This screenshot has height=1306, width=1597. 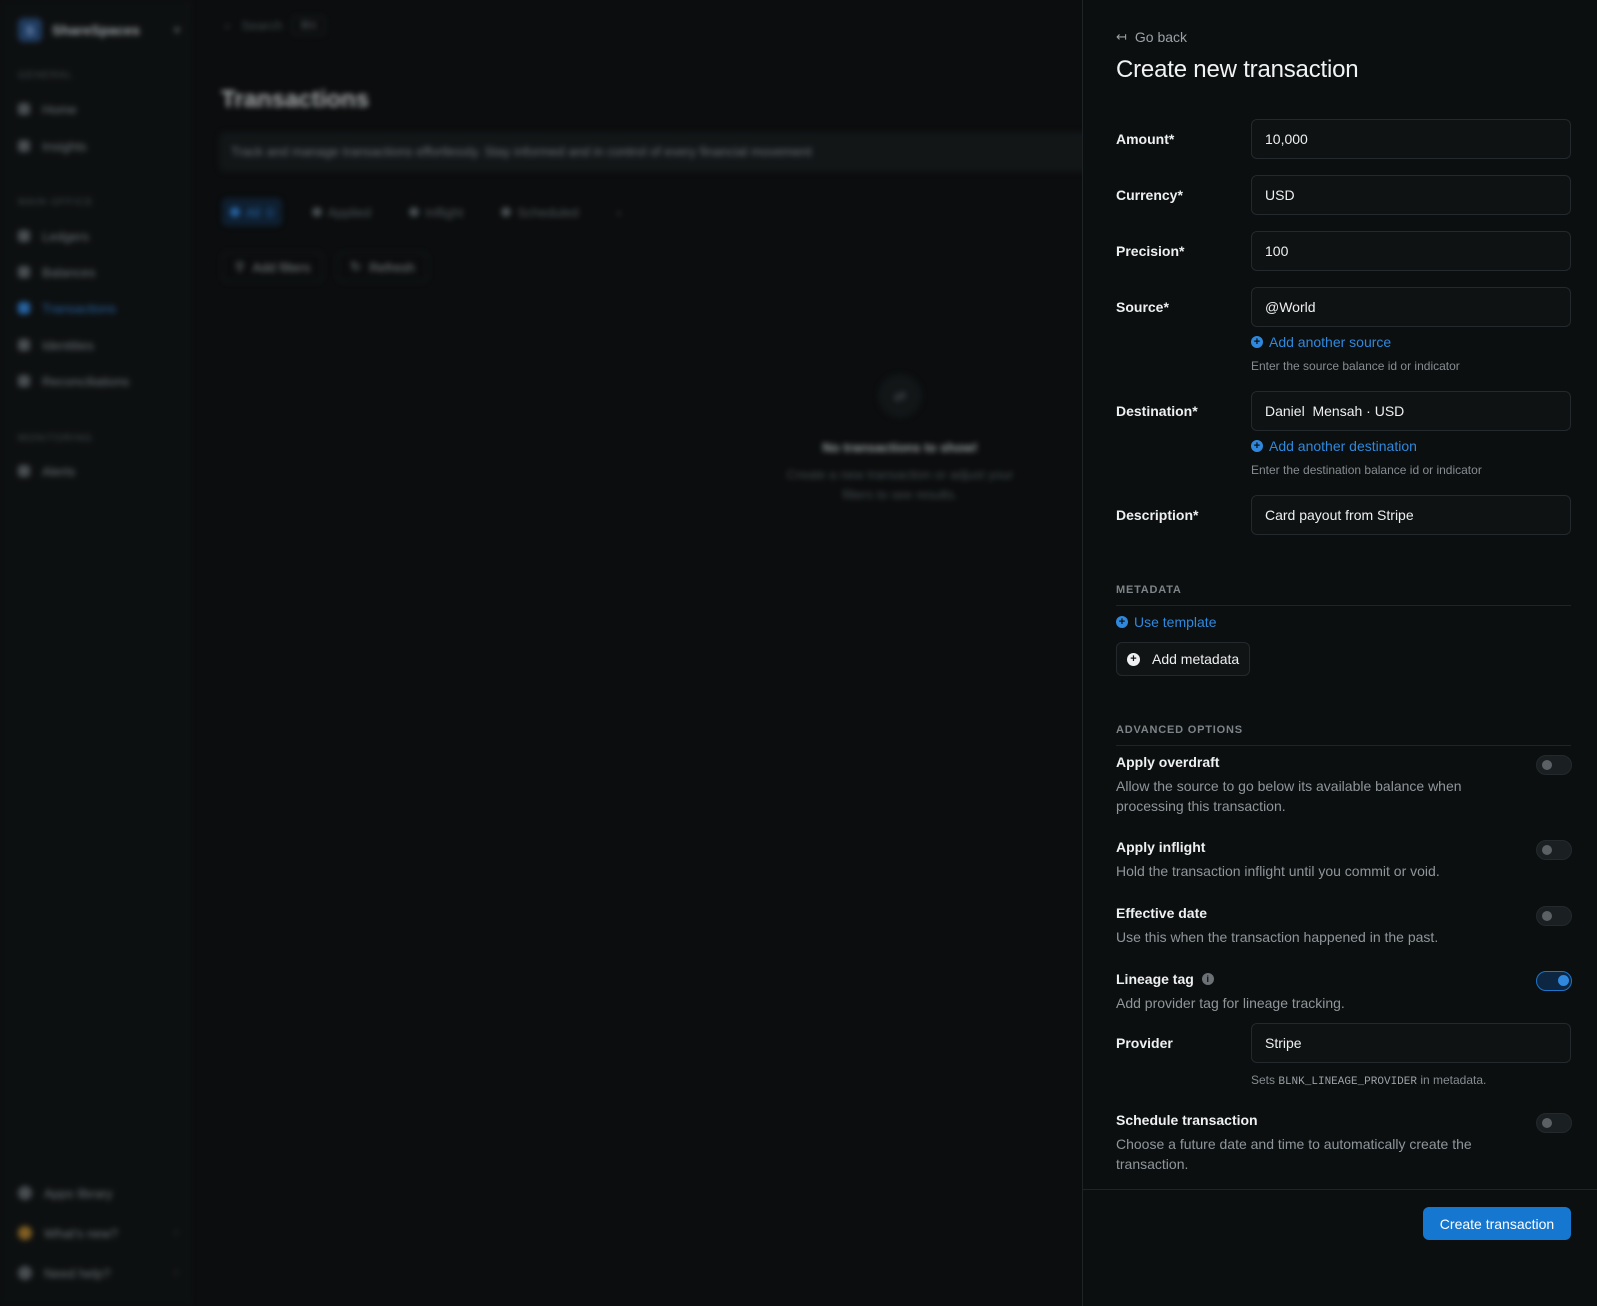 I want to click on advanced-options-heading: ADVANCED OPTIONS, so click(x=1343, y=735).